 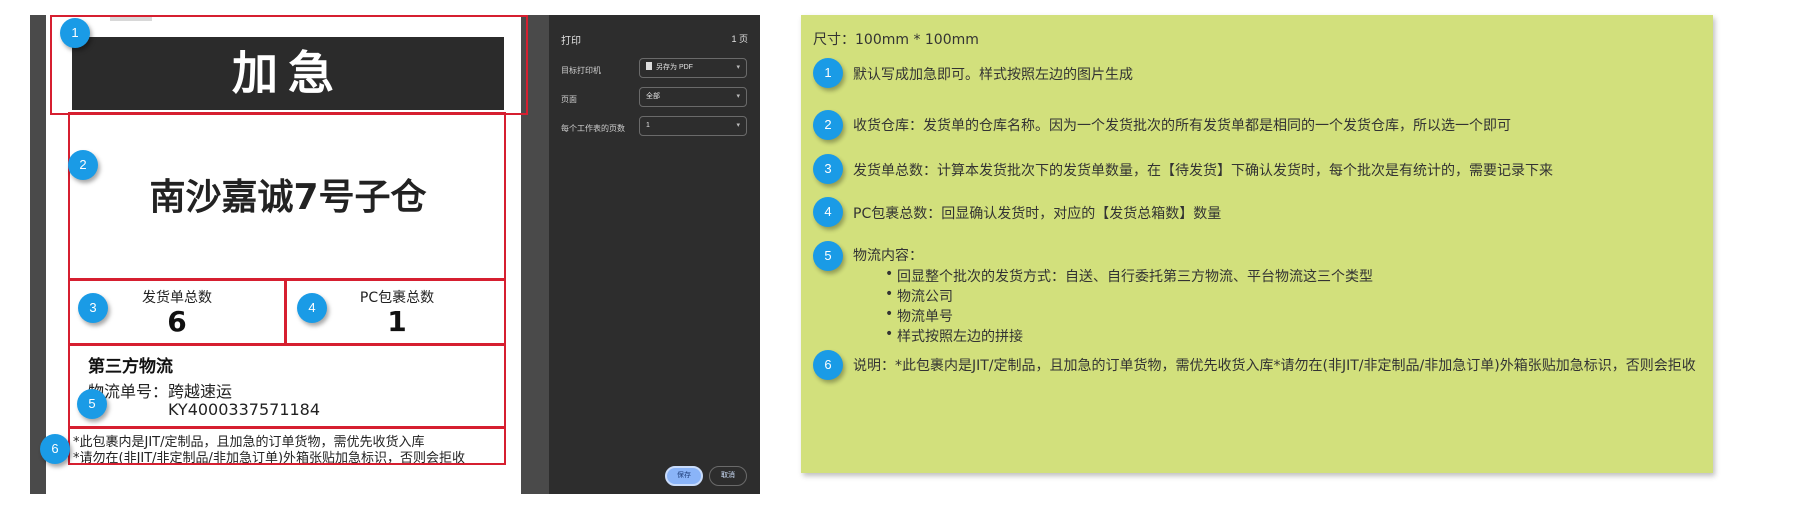 What do you see at coordinates (993, 75) in the screenshot?
I see `spec-item-1: 默认写成加急即可。样式按照左边的图片生成` at bounding box center [993, 75].